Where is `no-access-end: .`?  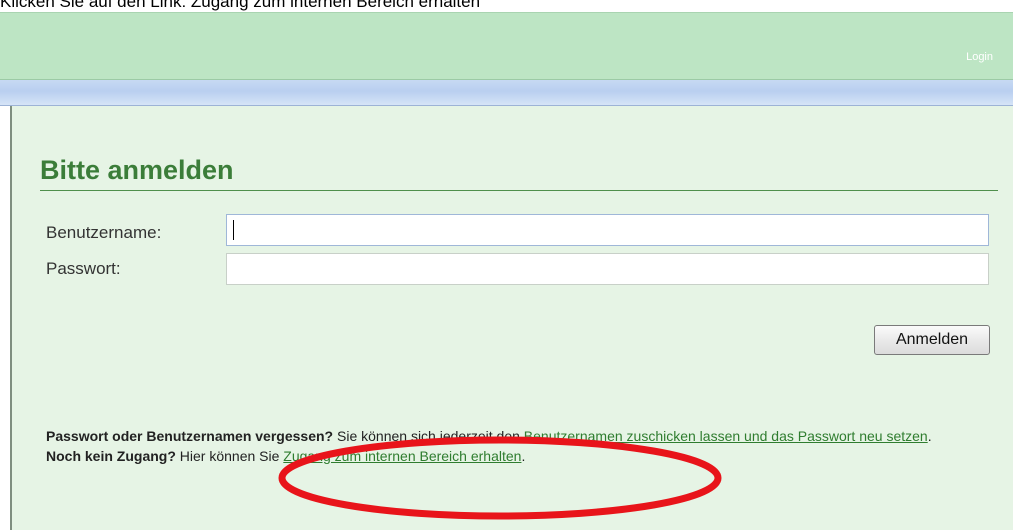
no-access-end: . is located at coordinates (523, 456).